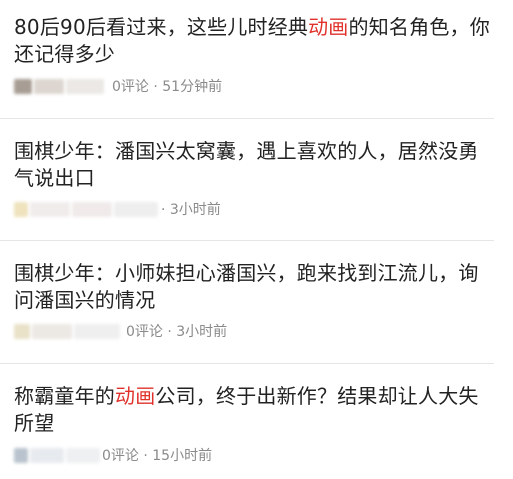 Image resolution: width=513 pixels, height=479 pixels. Describe the element at coordinates (256, 41) in the screenshot. I see `news-title: 80后90后看过来，这些儿时经典动画的知名角色，你还记得多少` at that location.